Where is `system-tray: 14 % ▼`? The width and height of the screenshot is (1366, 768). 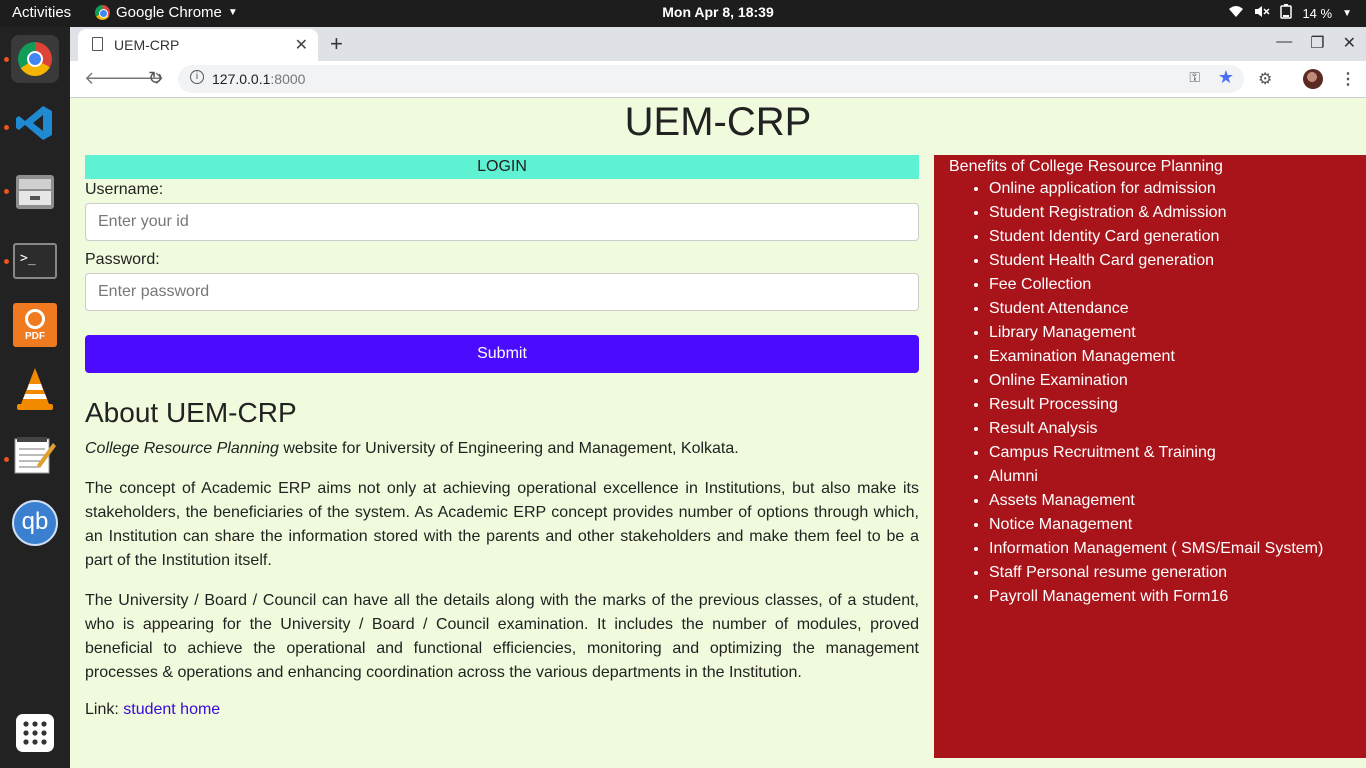
system-tray: 14 % ▼ is located at coordinates (1290, 13).